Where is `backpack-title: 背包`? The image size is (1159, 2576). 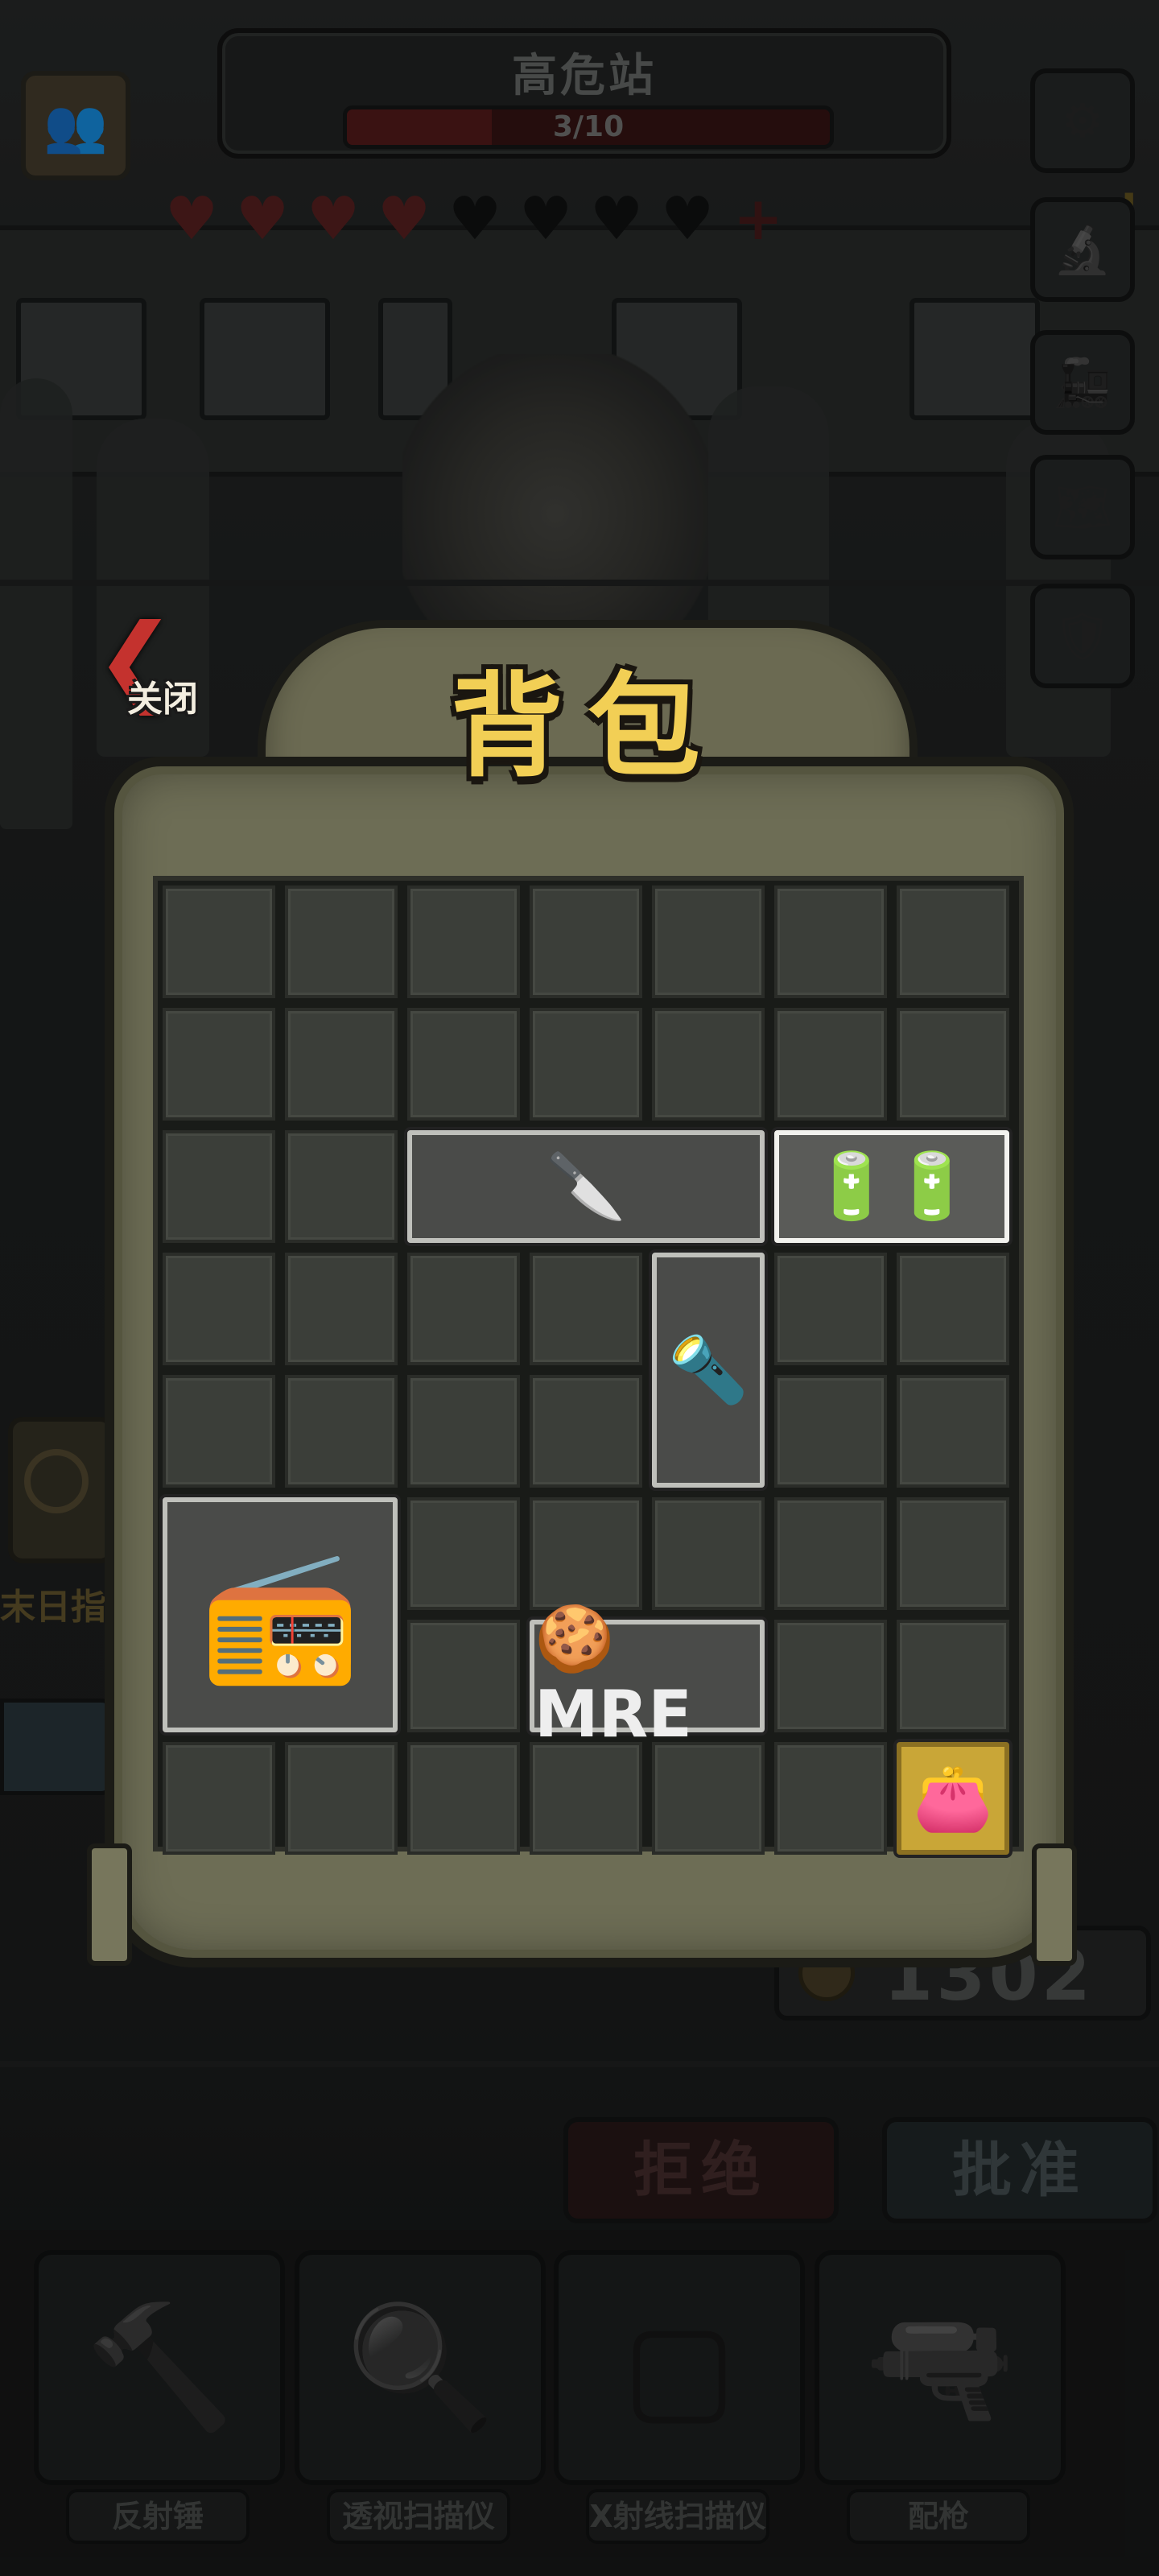 backpack-title: 背包 is located at coordinates (587, 727).